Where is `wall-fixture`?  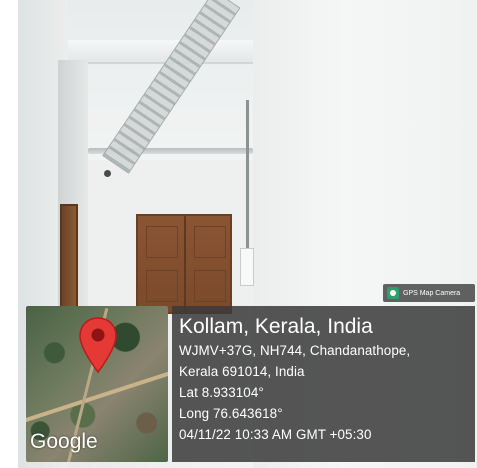
wall-fixture is located at coordinates (107, 173).